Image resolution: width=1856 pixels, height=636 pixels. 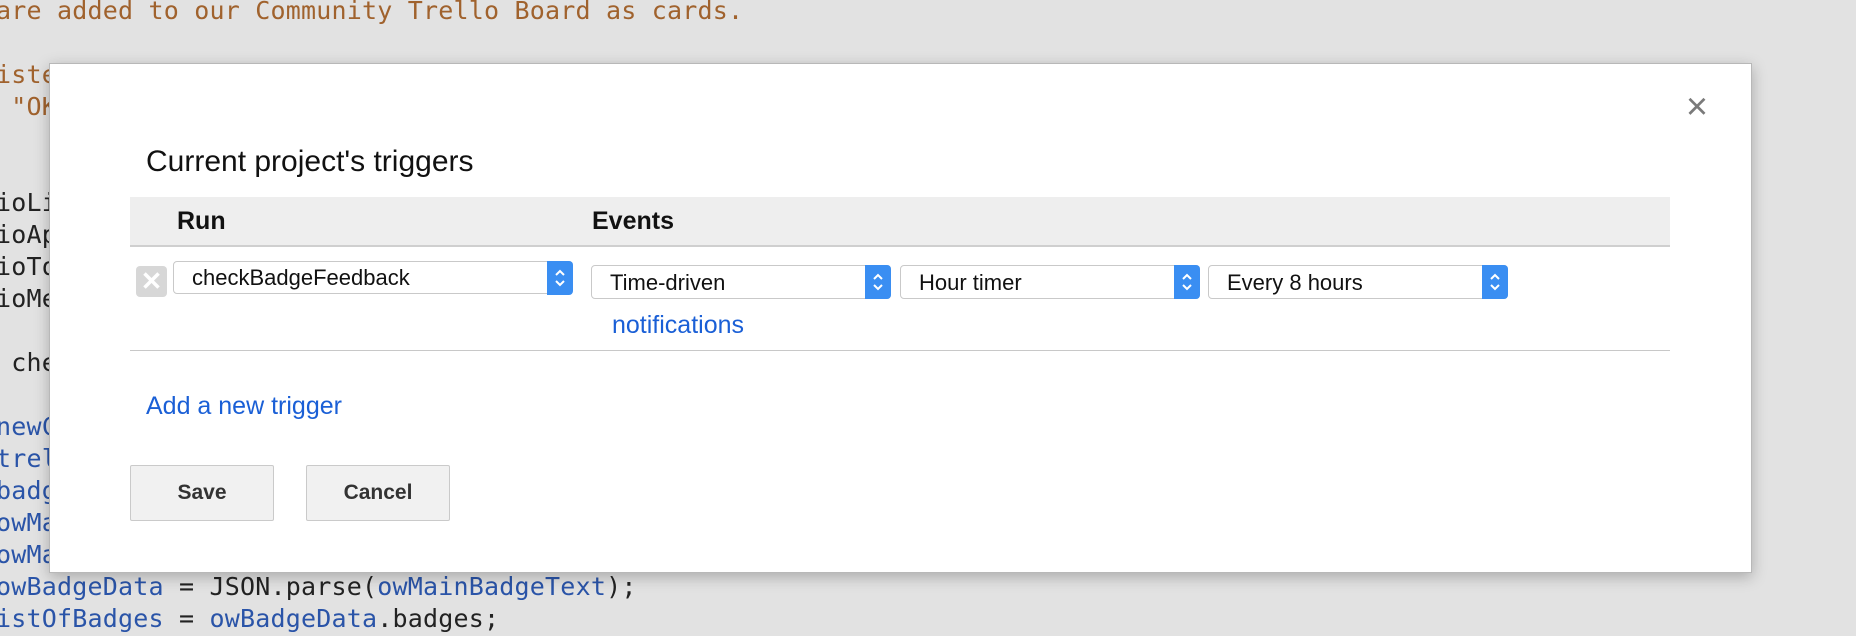 I want to click on delete-trigger-icon: ✕, so click(x=151, y=281).